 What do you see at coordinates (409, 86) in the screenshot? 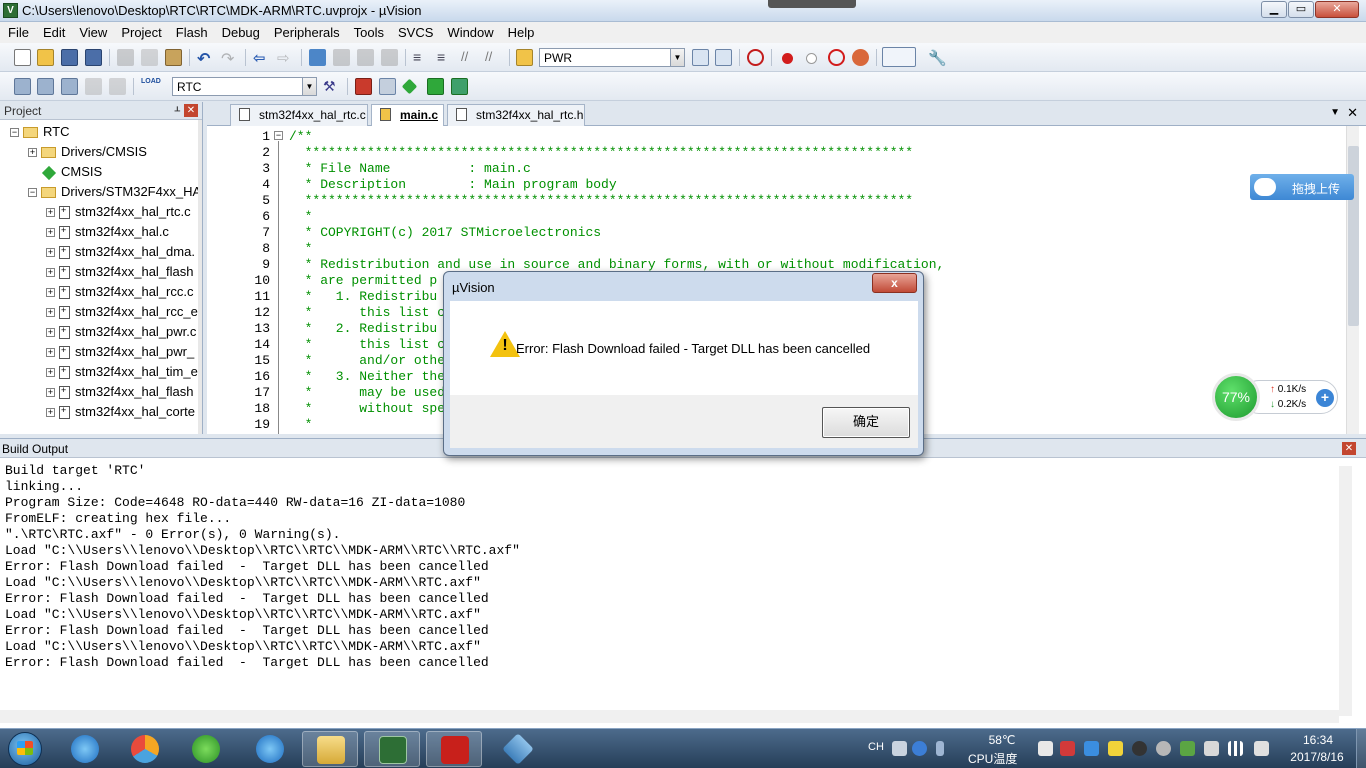
I see `pack-installer-icon` at bounding box center [409, 86].